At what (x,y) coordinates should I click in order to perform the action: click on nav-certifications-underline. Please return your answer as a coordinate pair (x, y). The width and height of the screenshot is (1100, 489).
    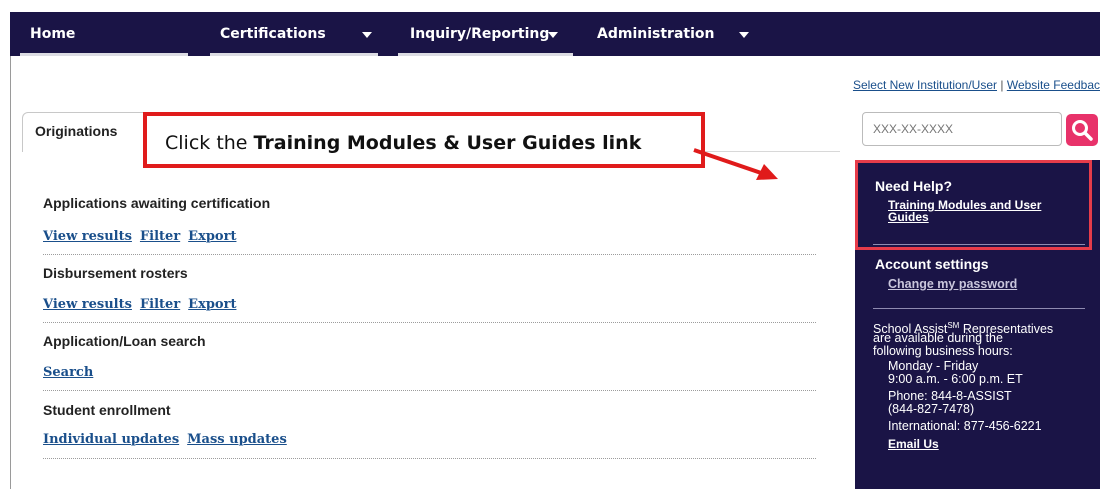
    Looking at the image, I should click on (294, 54).